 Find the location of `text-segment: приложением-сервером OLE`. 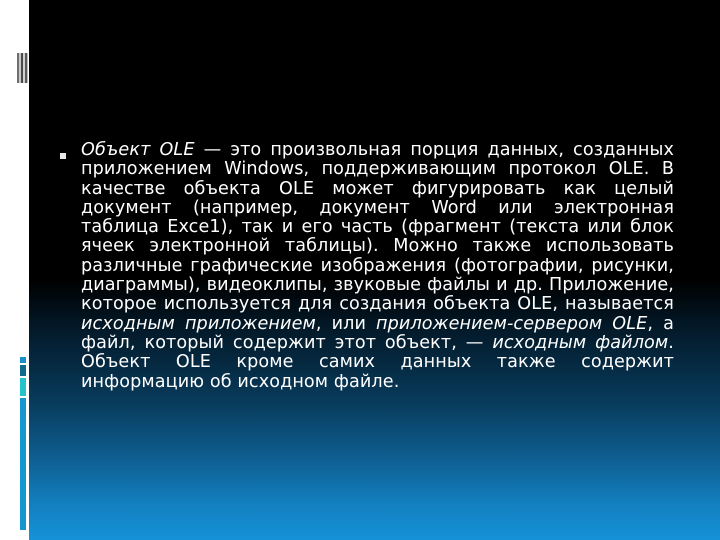

text-segment: приложением-сервером OLE is located at coordinates (512, 323).